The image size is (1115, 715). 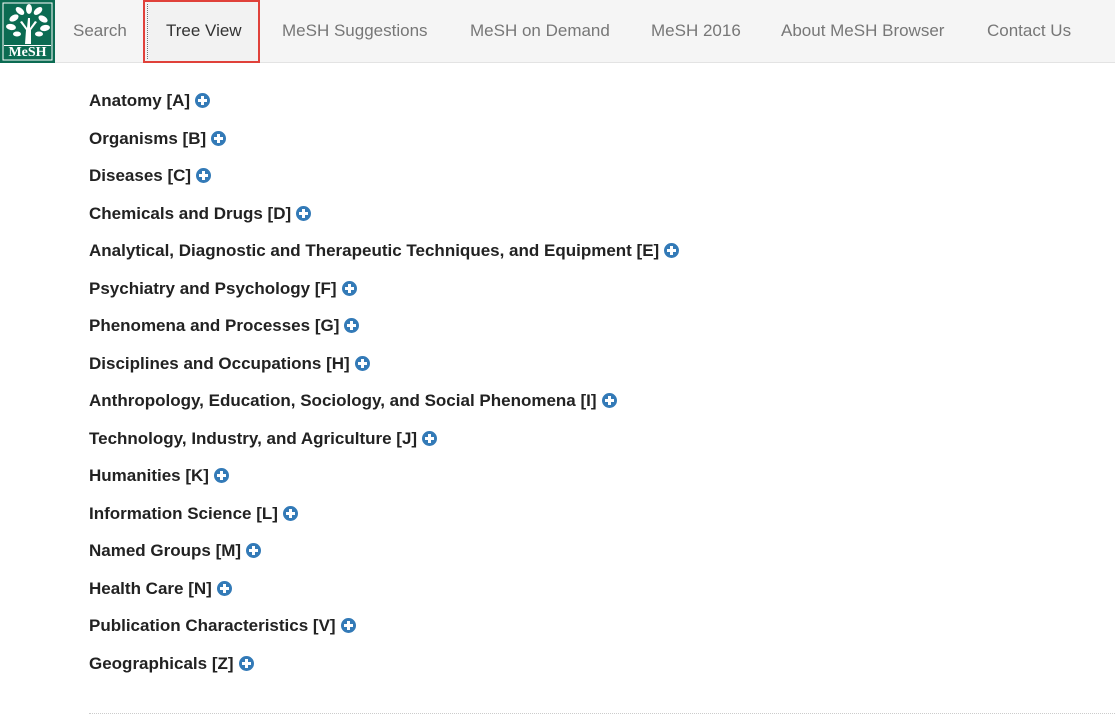 What do you see at coordinates (384, 370) in the screenshot?
I see `tree-item-disciplines-occupations: Disciplines and Occupations [H]` at bounding box center [384, 370].